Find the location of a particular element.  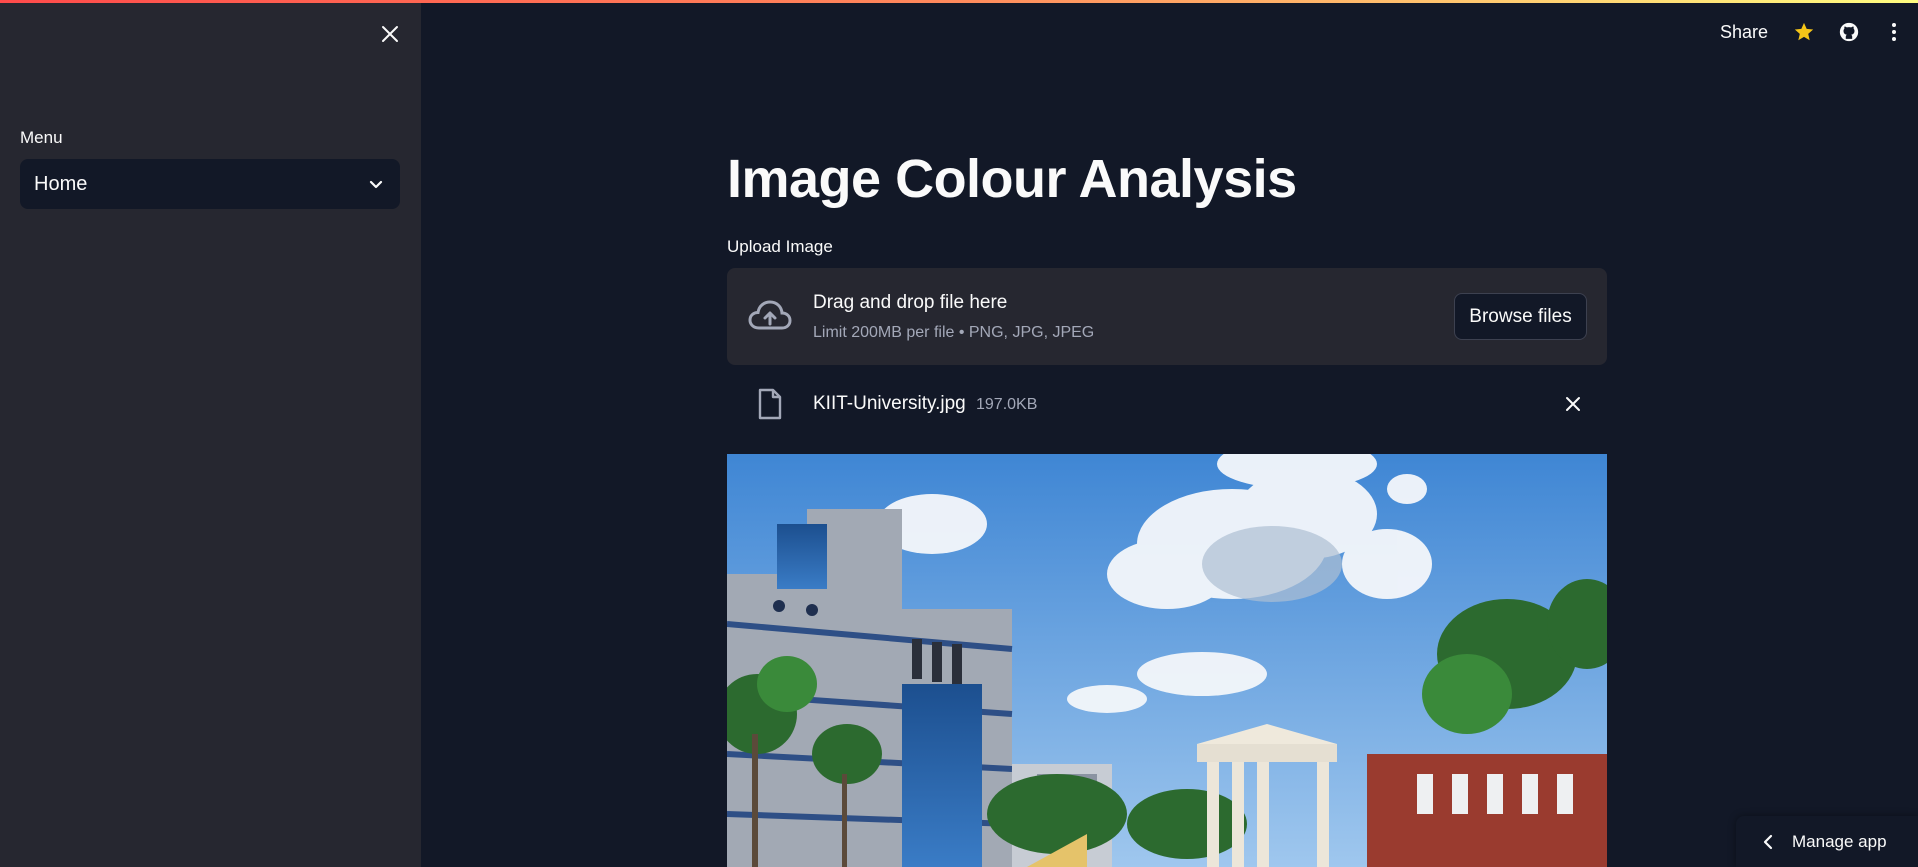

star-icon is located at coordinates (1804, 31).